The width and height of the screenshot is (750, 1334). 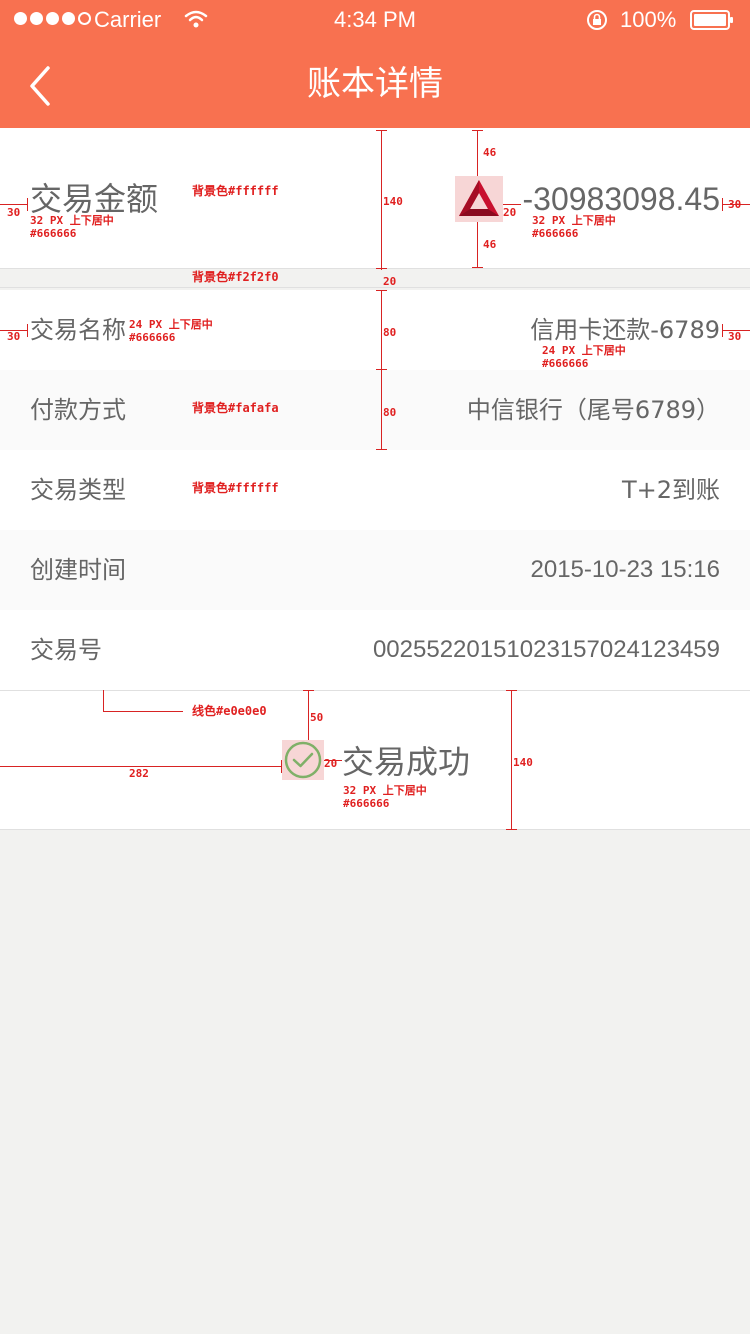 What do you see at coordinates (303, 760) in the screenshot?
I see `check-circle-icon` at bounding box center [303, 760].